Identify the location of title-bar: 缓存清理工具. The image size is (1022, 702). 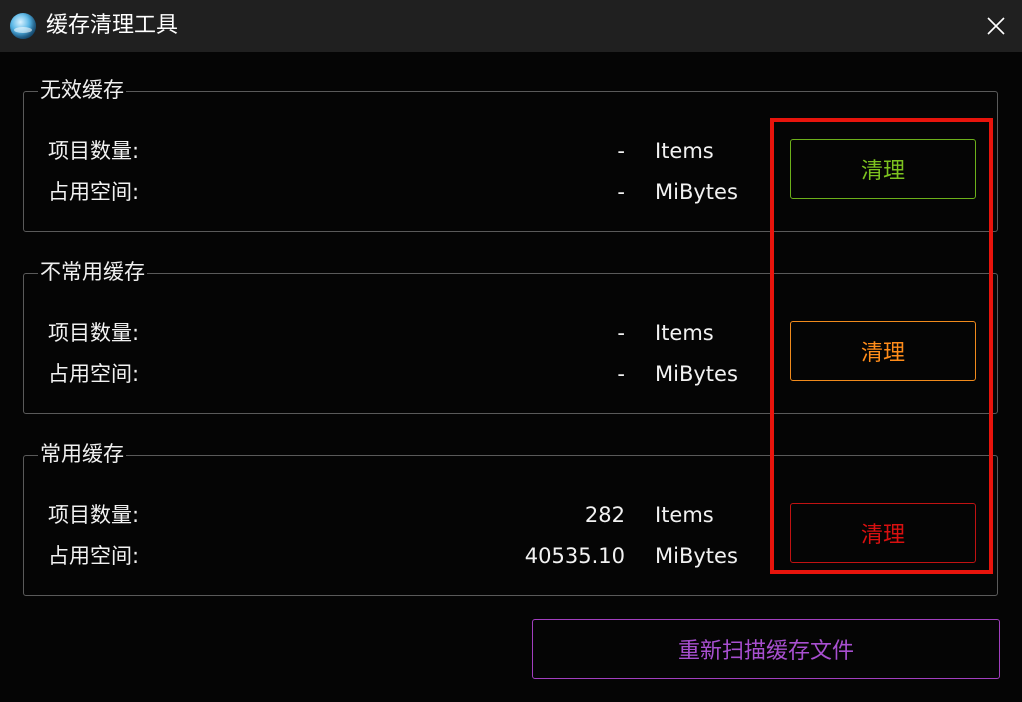
(511, 26).